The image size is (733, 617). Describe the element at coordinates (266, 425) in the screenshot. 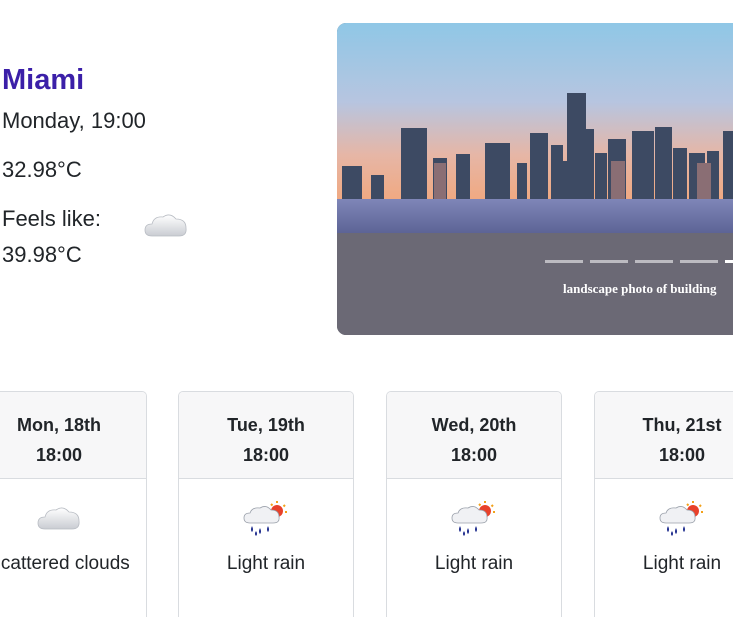

I see `forecast-date: Tue, 19th` at that location.